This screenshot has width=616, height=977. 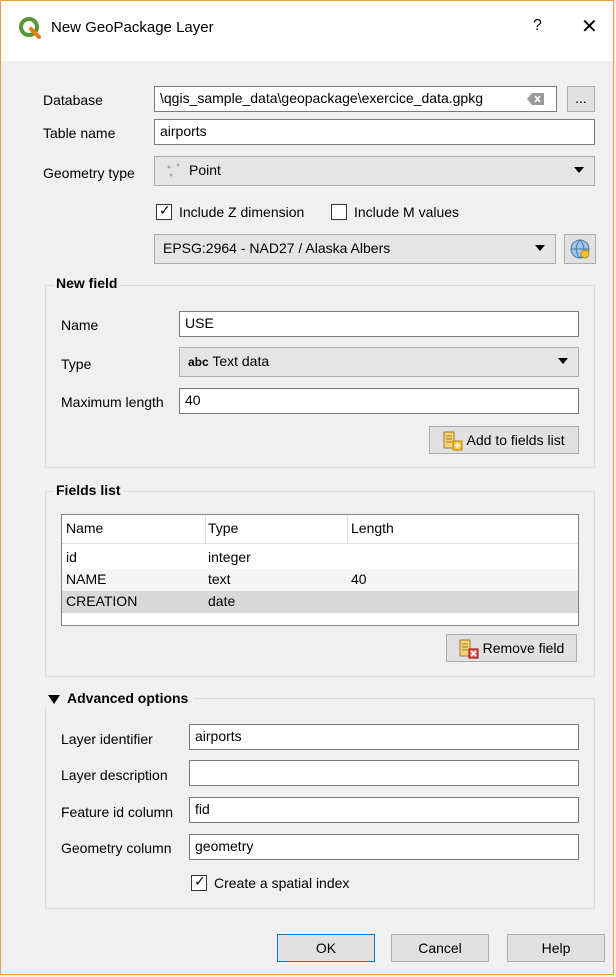 What do you see at coordinates (79, 133) in the screenshot?
I see `table-name-label: Table name` at bounding box center [79, 133].